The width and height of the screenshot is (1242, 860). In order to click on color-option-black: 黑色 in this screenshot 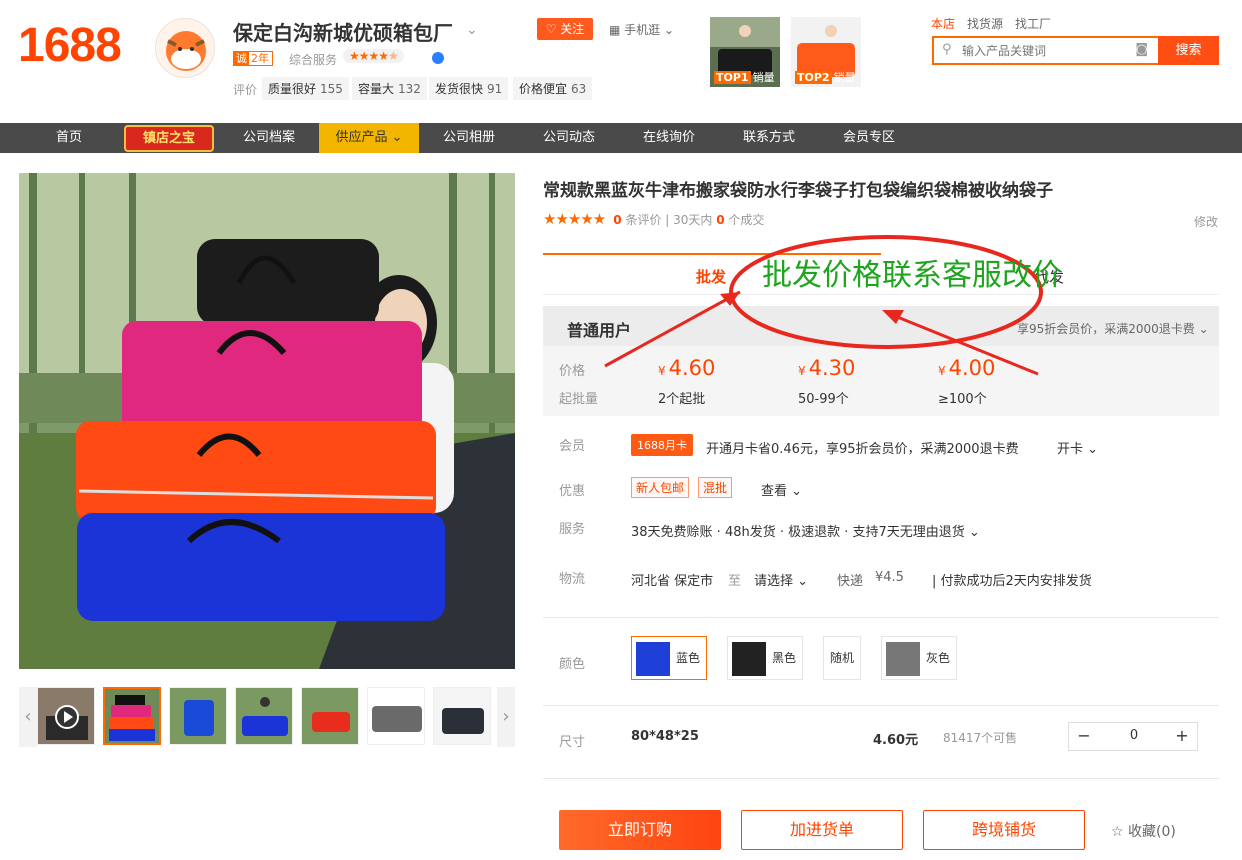, I will do `click(765, 658)`.